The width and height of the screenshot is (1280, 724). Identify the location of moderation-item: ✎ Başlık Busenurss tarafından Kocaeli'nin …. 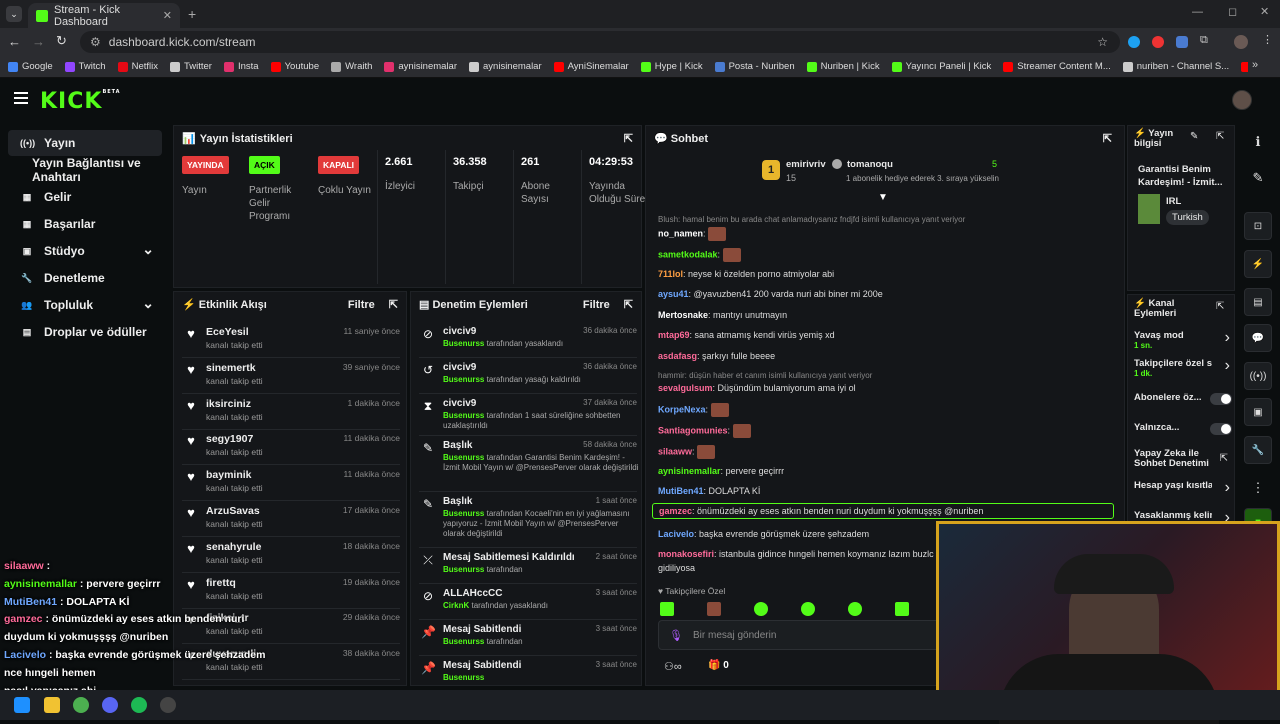
(528, 520).